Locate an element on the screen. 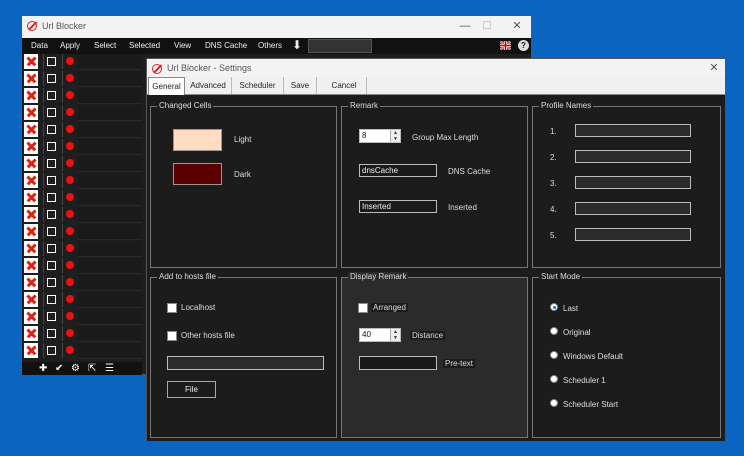 This screenshot has height=456, width=744. uk-flag-icon is located at coordinates (505, 45).